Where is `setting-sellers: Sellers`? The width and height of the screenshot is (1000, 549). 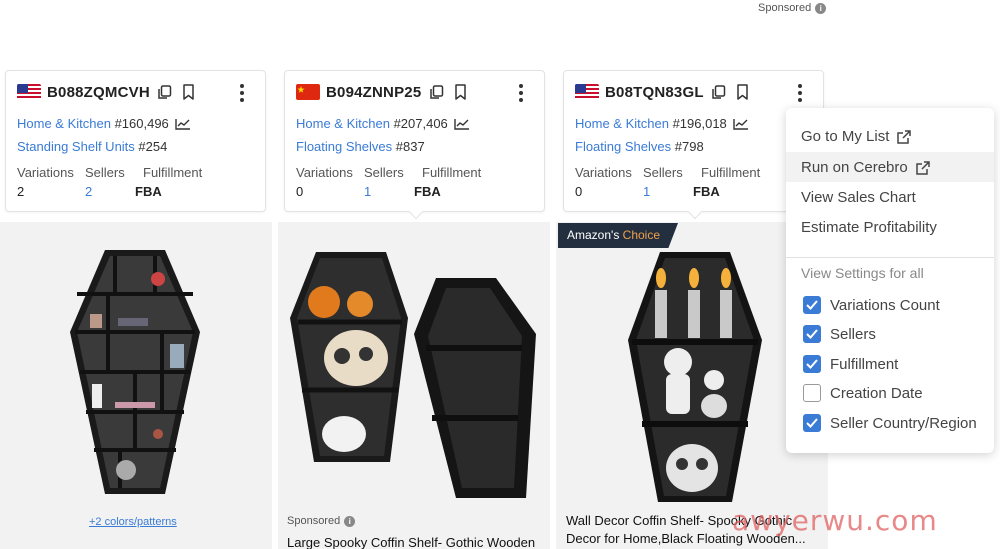
setting-sellers: Sellers is located at coordinates (839, 334).